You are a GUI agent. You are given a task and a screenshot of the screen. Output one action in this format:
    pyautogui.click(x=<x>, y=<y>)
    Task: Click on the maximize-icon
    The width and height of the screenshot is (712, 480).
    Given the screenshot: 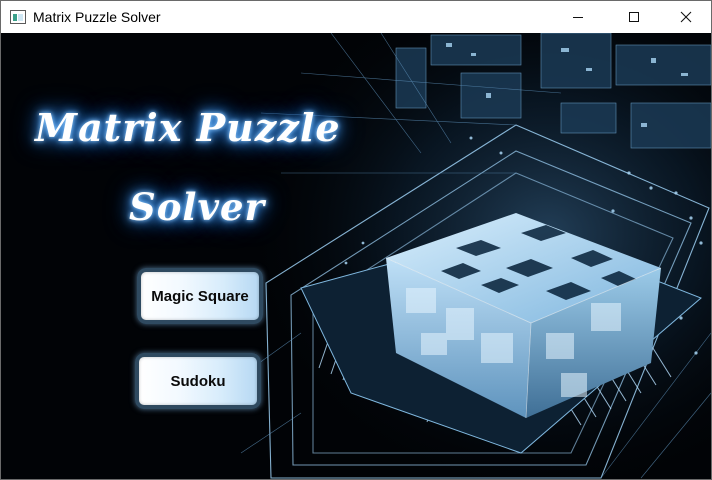 What is the action you would take?
    pyautogui.click(x=634, y=17)
    